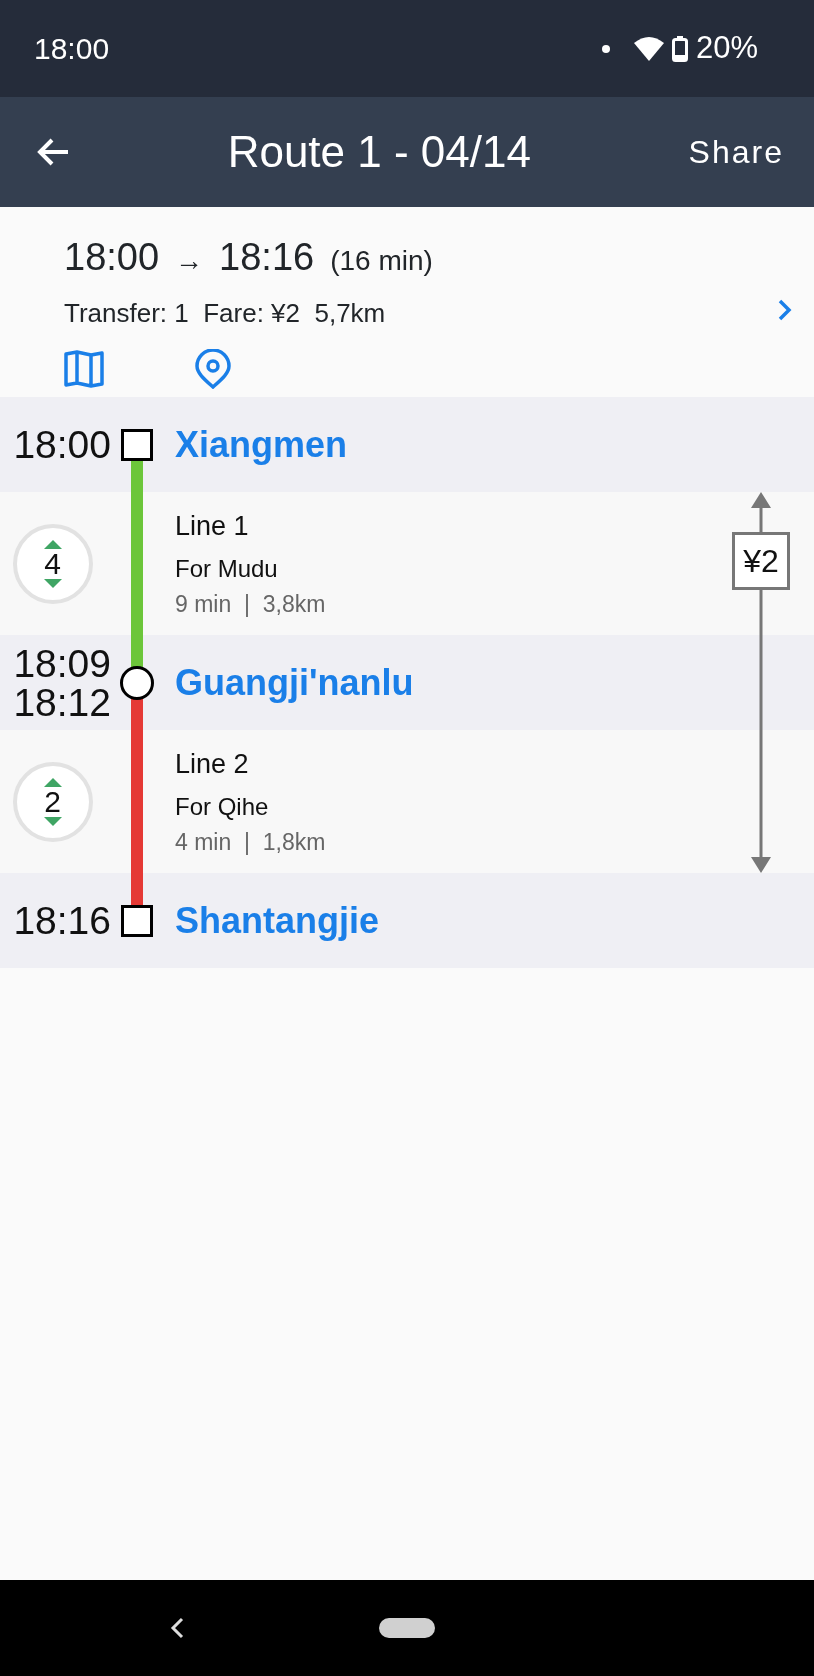 The image size is (814, 1676). I want to click on back-button, so click(53, 152).